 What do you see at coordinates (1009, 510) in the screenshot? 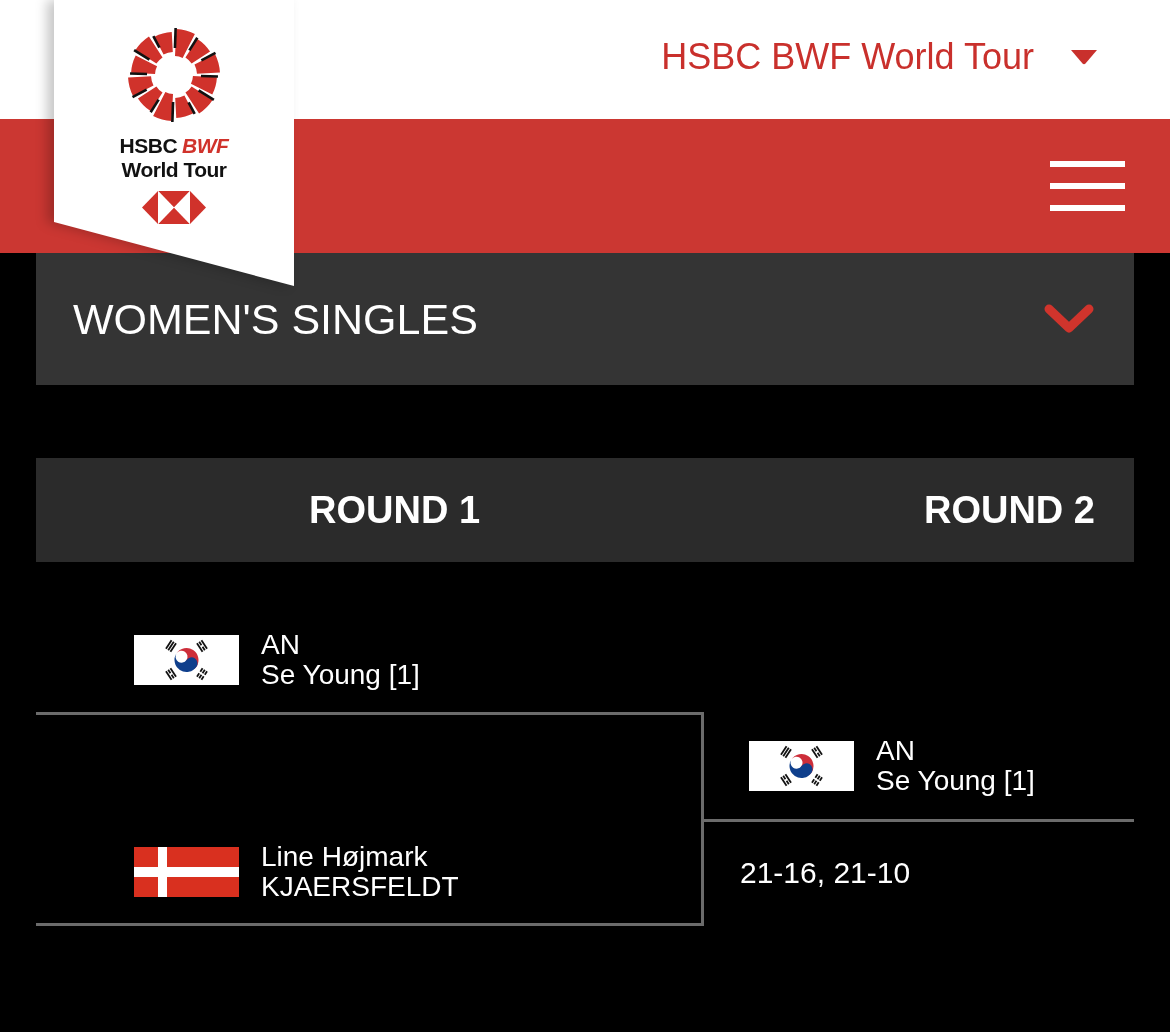
I see `round-title: ROUND 2` at bounding box center [1009, 510].